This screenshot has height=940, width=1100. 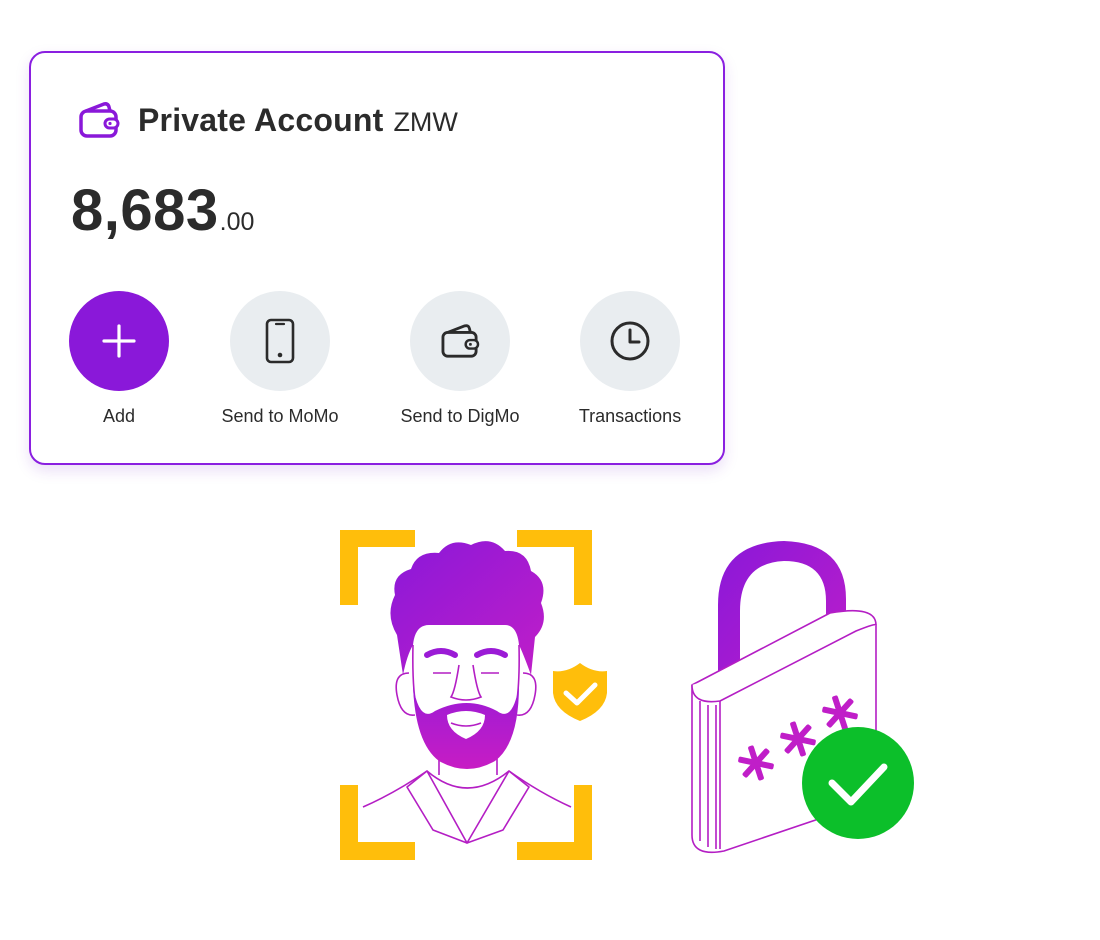 I want to click on clock-icon, so click(x=630, y=341).